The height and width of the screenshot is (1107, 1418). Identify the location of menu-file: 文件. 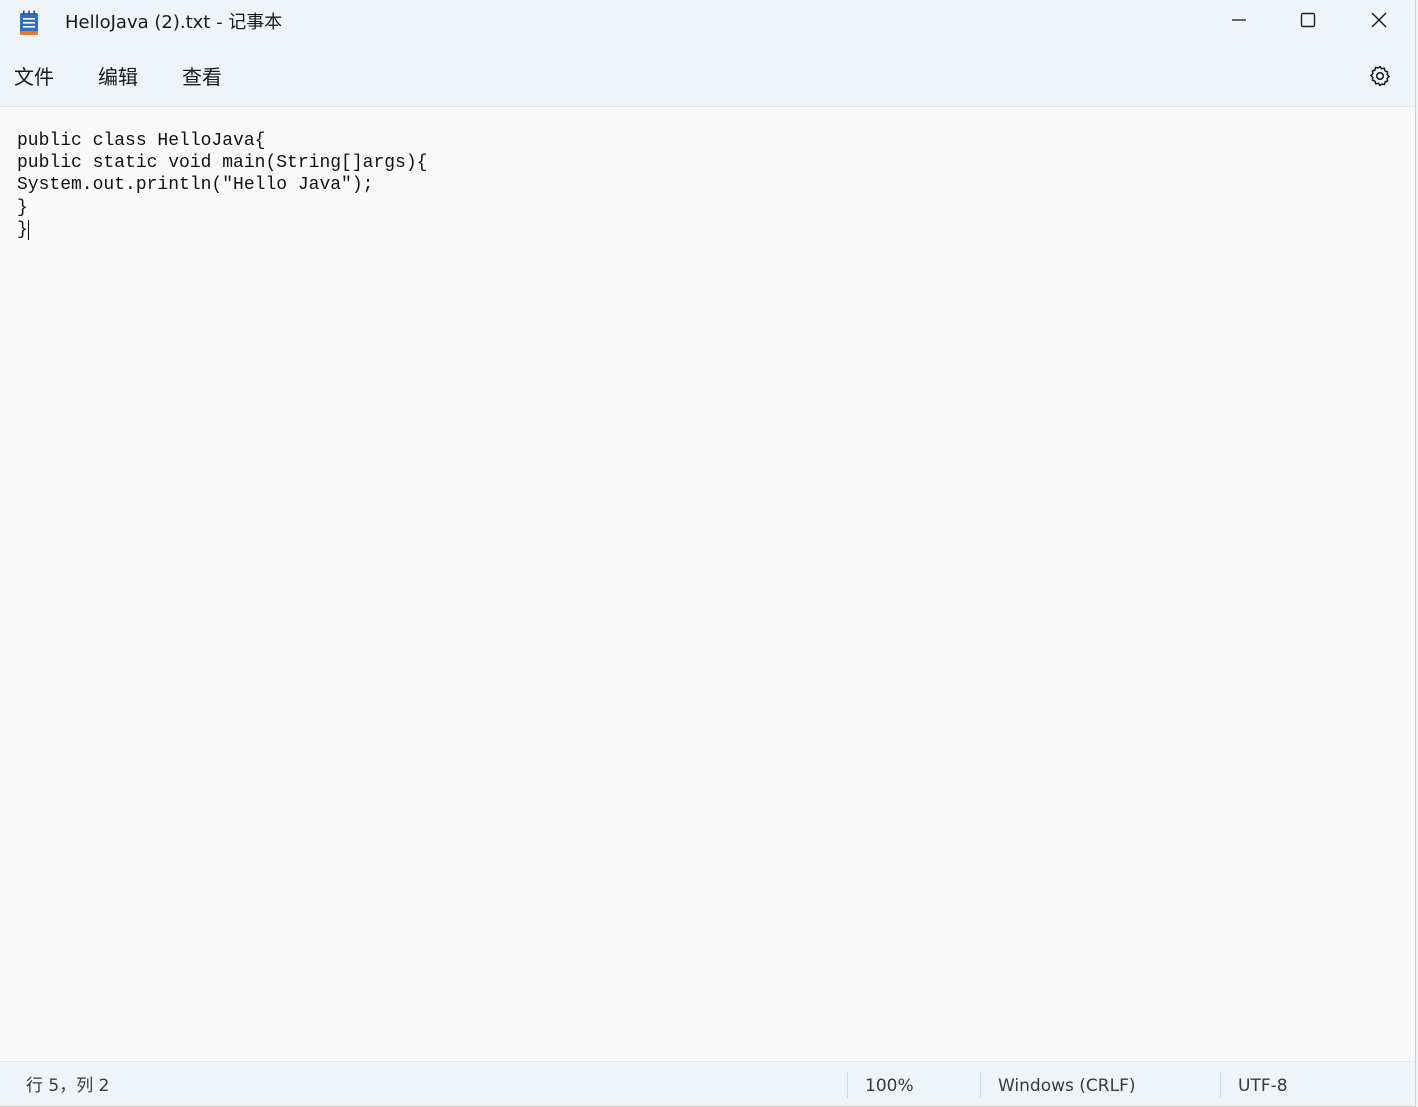
(34, 77).